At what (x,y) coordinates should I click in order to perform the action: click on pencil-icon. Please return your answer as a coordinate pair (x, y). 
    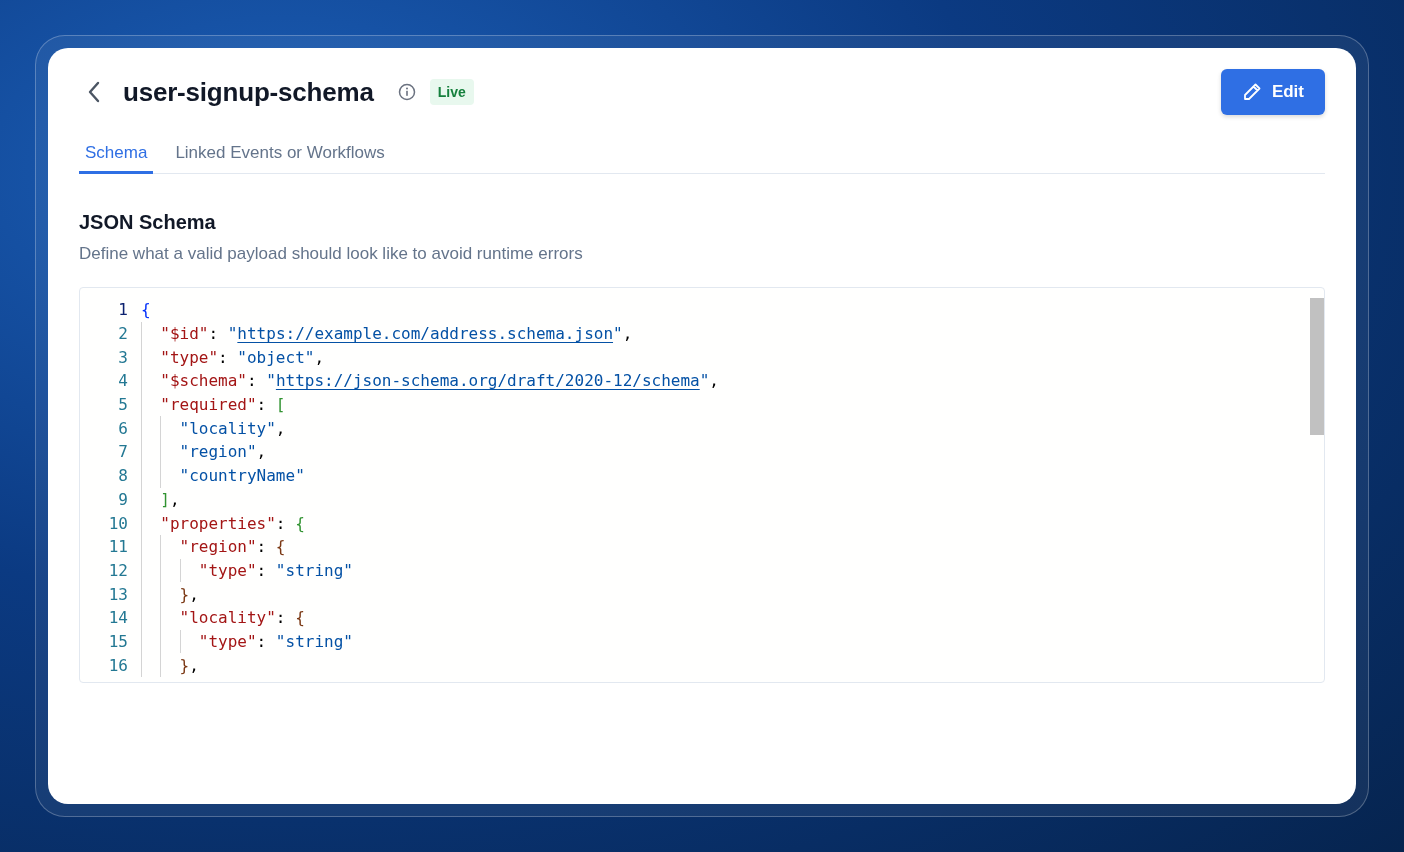
    Looking at the image, I should click on (1251, 92).